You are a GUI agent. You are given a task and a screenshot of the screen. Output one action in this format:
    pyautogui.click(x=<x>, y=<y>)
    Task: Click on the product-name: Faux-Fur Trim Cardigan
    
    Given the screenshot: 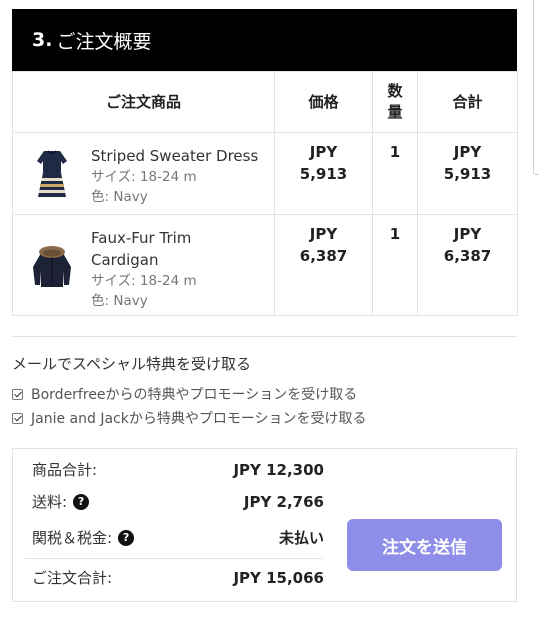 What is the action you would take?
    pyautogui.click(x=141, y=249)
    